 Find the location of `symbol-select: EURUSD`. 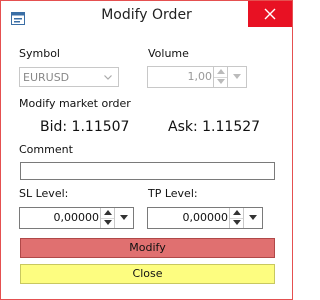

symbol-select: EURUSD is located at coordinates (69, 77).